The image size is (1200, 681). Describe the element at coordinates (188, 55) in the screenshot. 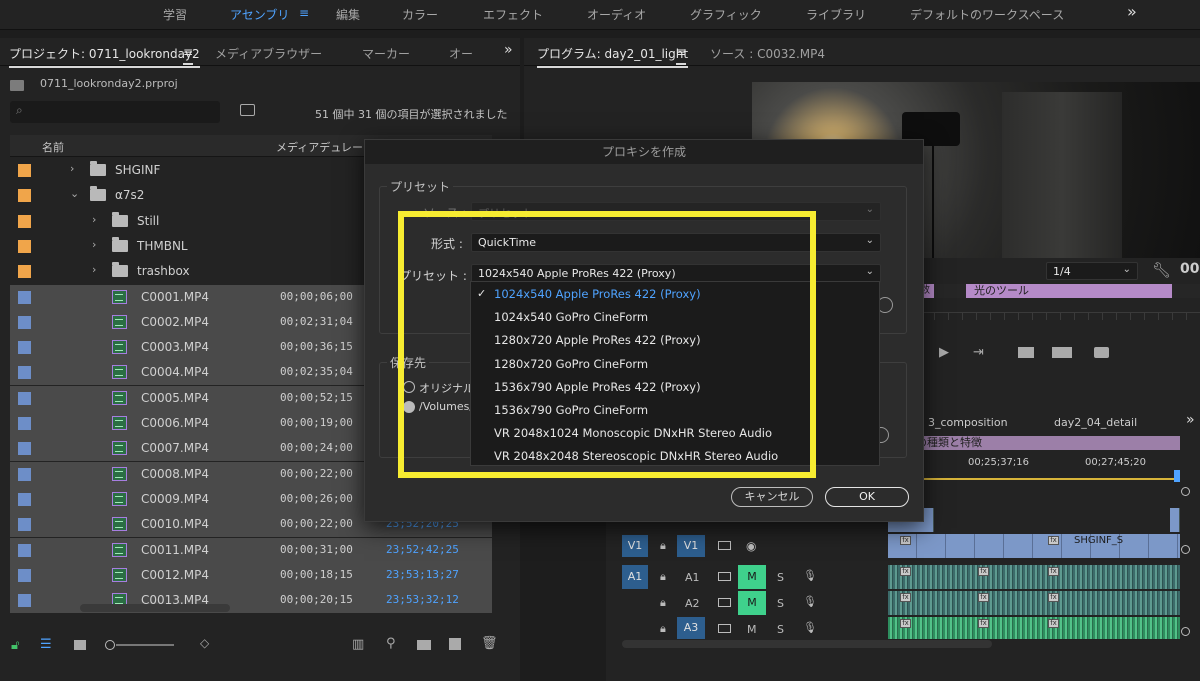

I see `project-tab-menu-icon: ≡` at that location.